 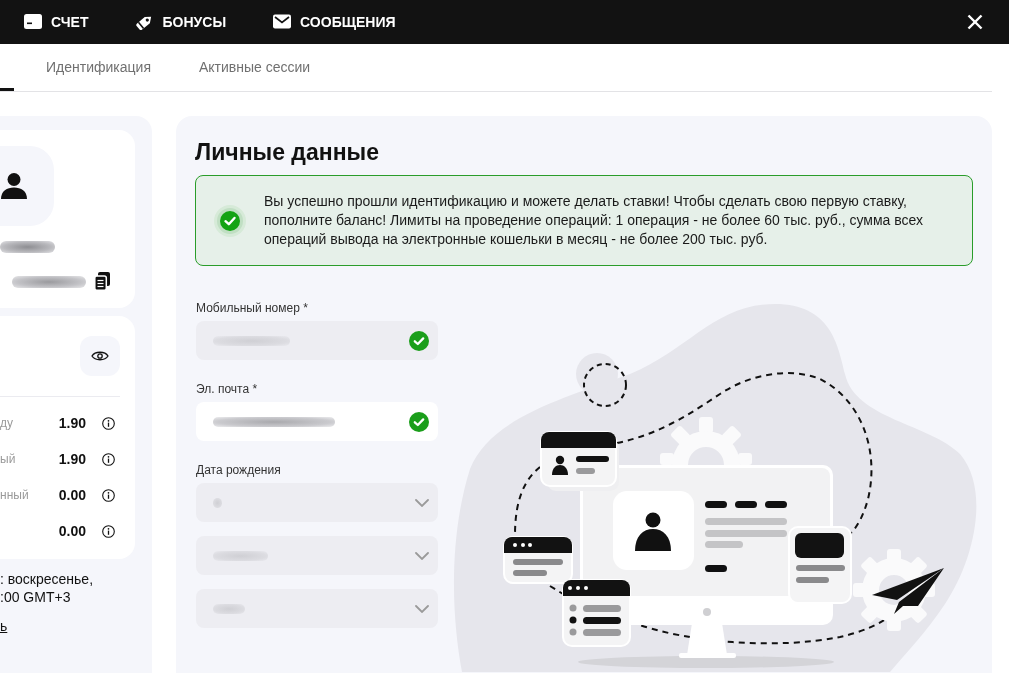 What do you see at coordinates (287, 152) in the screenshot?
I see `panel-title: Личные данные` at bounding box center [287, 152].